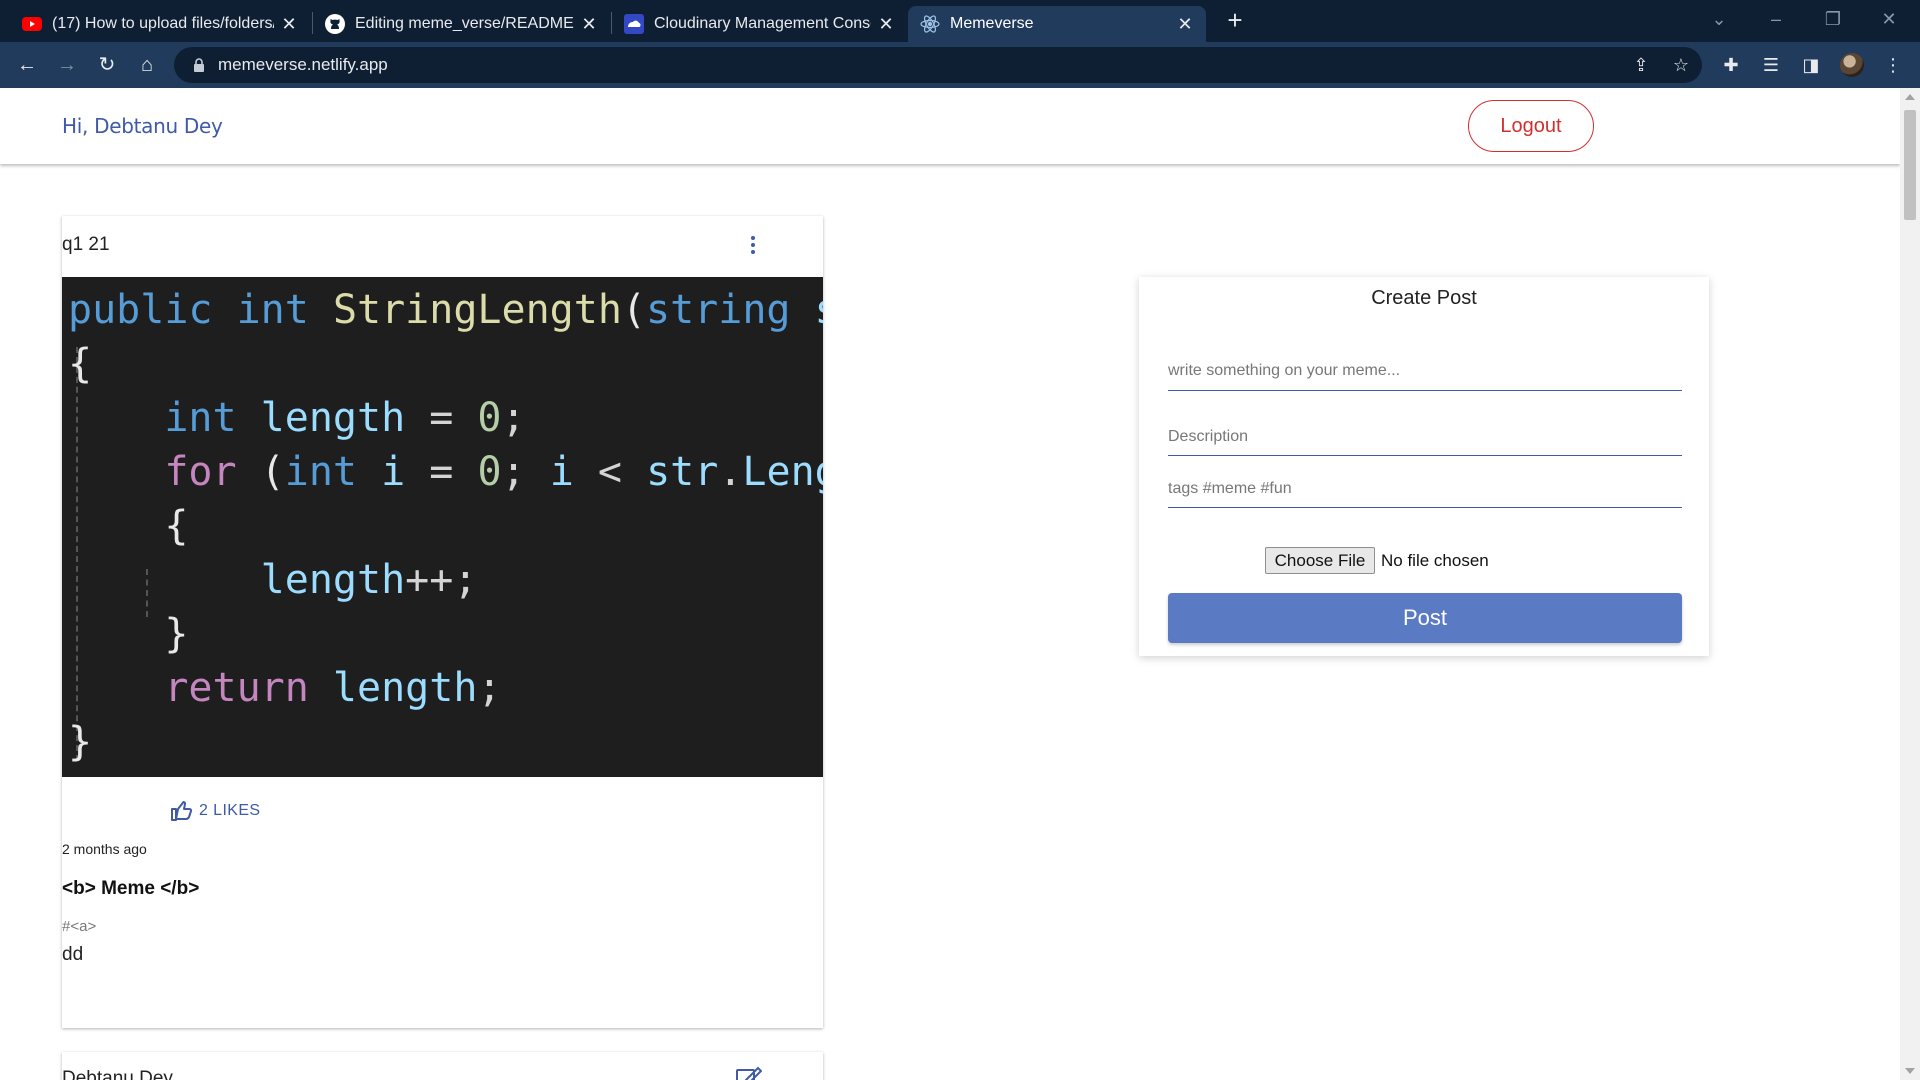  What do you see at coordinates (950, 126) in the screenshot?
I see `app-header: Hi, Debtanu Dey Logout` at bounding box center [950, 126].